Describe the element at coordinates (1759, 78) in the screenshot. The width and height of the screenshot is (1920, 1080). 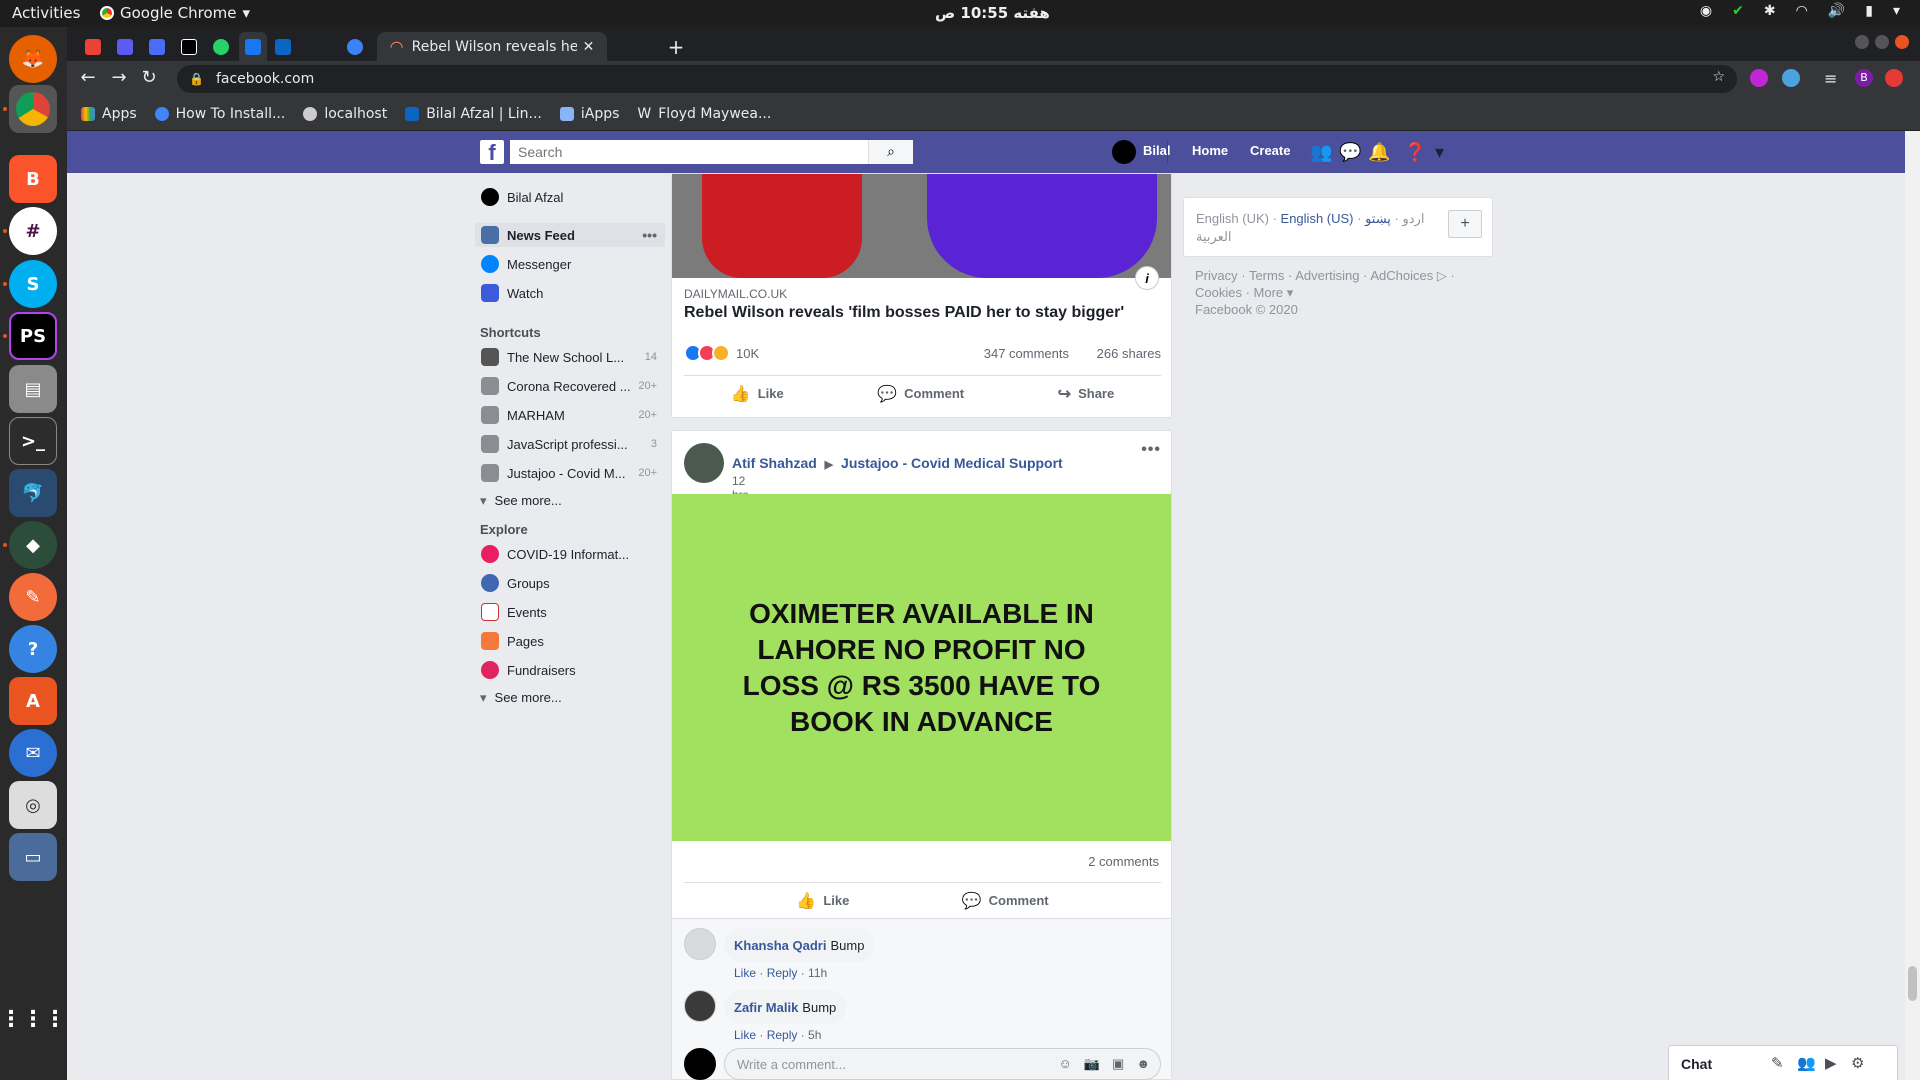
I see `extension-moon-icon` at that location.